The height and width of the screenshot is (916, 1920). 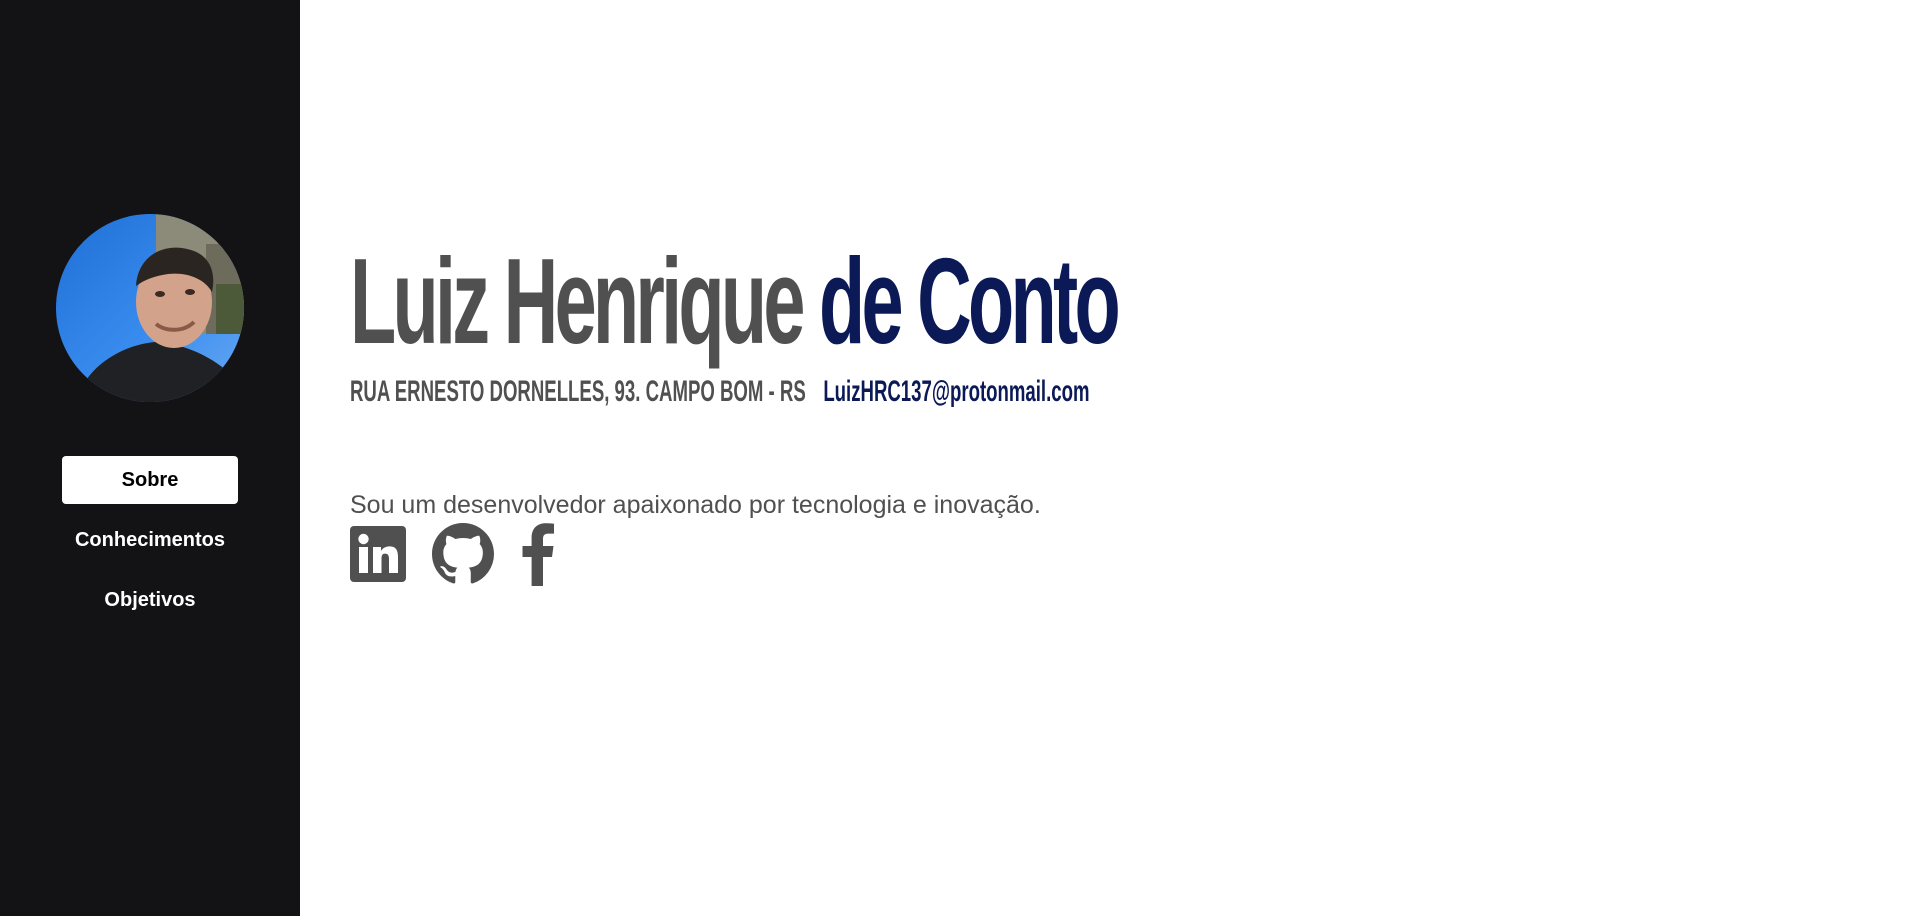 I want to click on first-name: Luiz Henrique, so click(x=577, y=301).